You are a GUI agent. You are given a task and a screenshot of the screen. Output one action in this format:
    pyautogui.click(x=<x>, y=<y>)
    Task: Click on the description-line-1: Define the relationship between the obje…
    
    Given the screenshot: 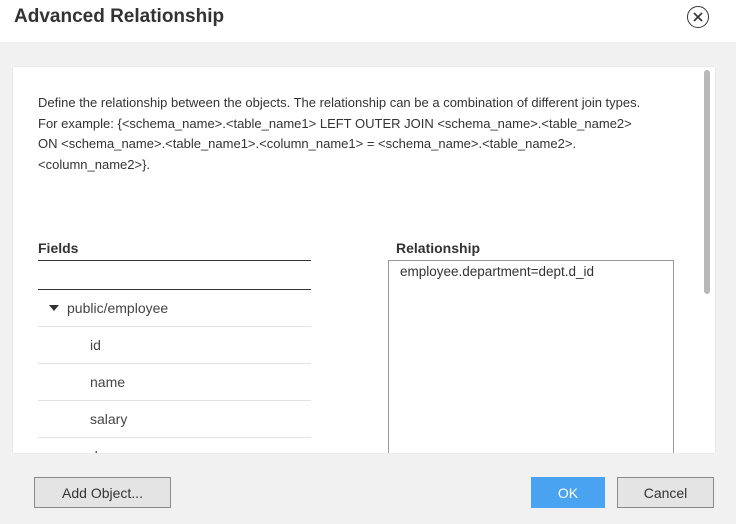 What is the action you would take?
    pyautogui.click(x=339, y=102)
    